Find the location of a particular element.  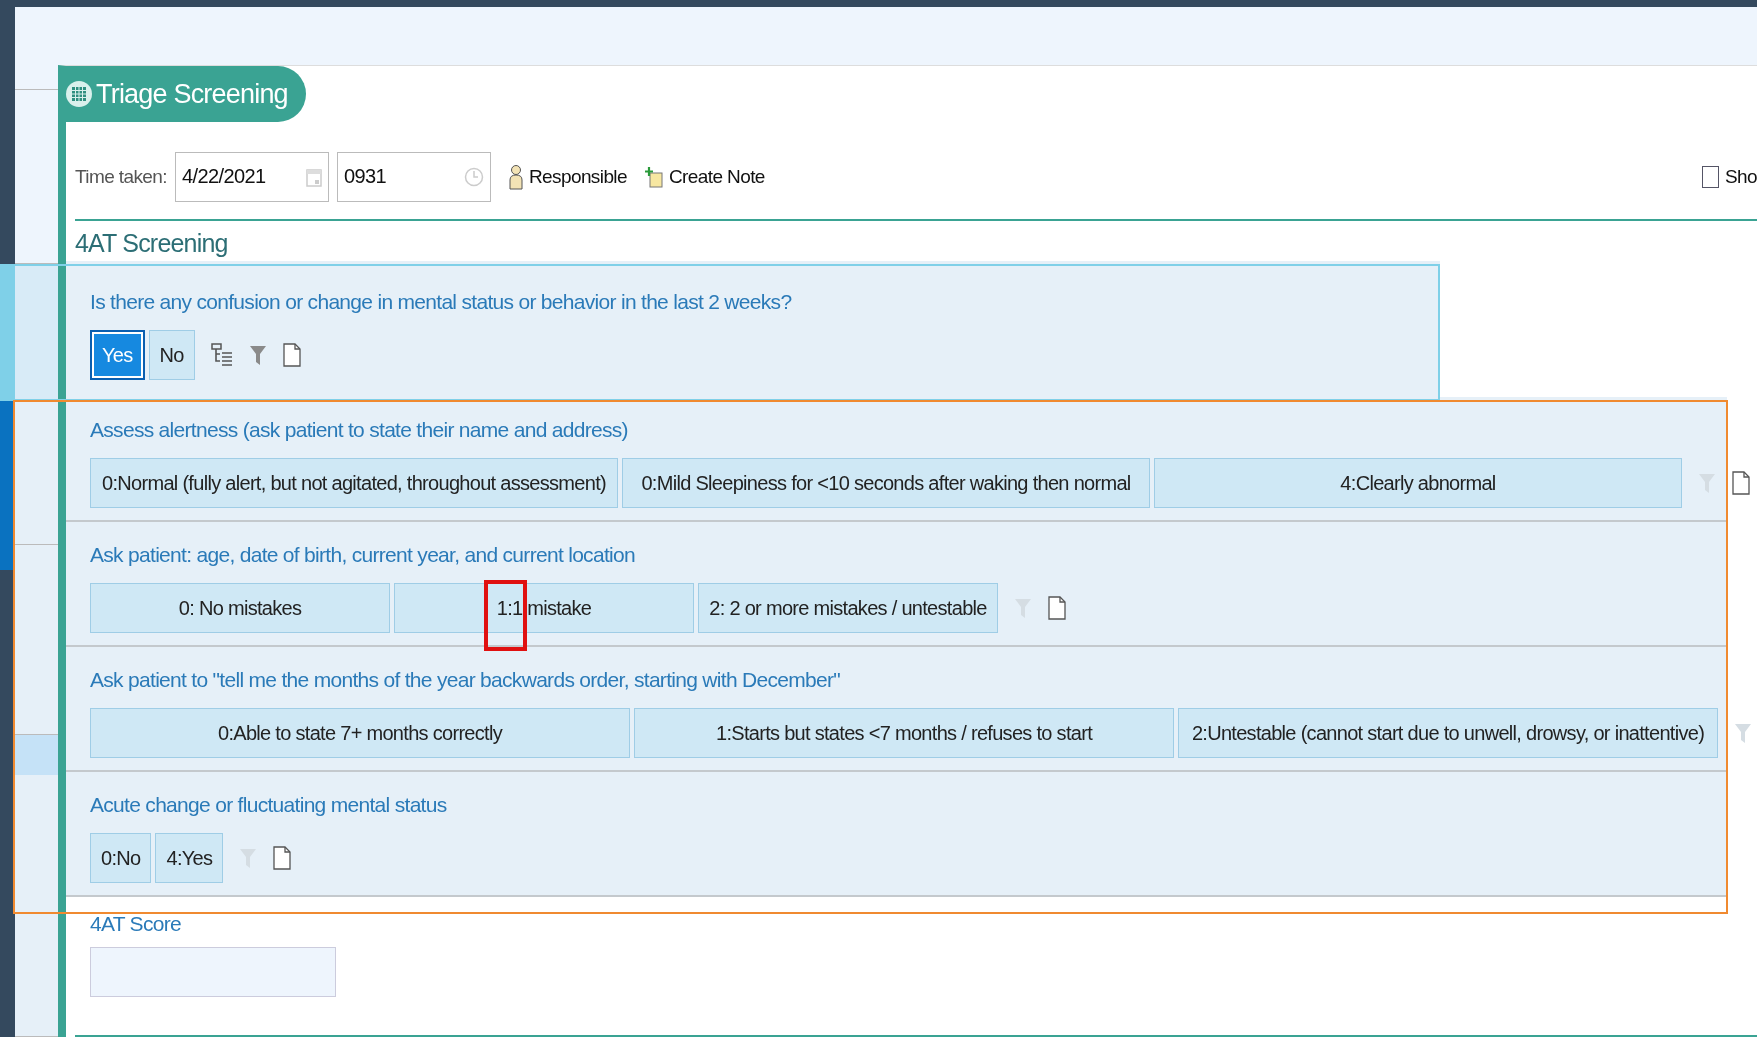

create-note-button: Create Note is located at coordinates (704, 176).